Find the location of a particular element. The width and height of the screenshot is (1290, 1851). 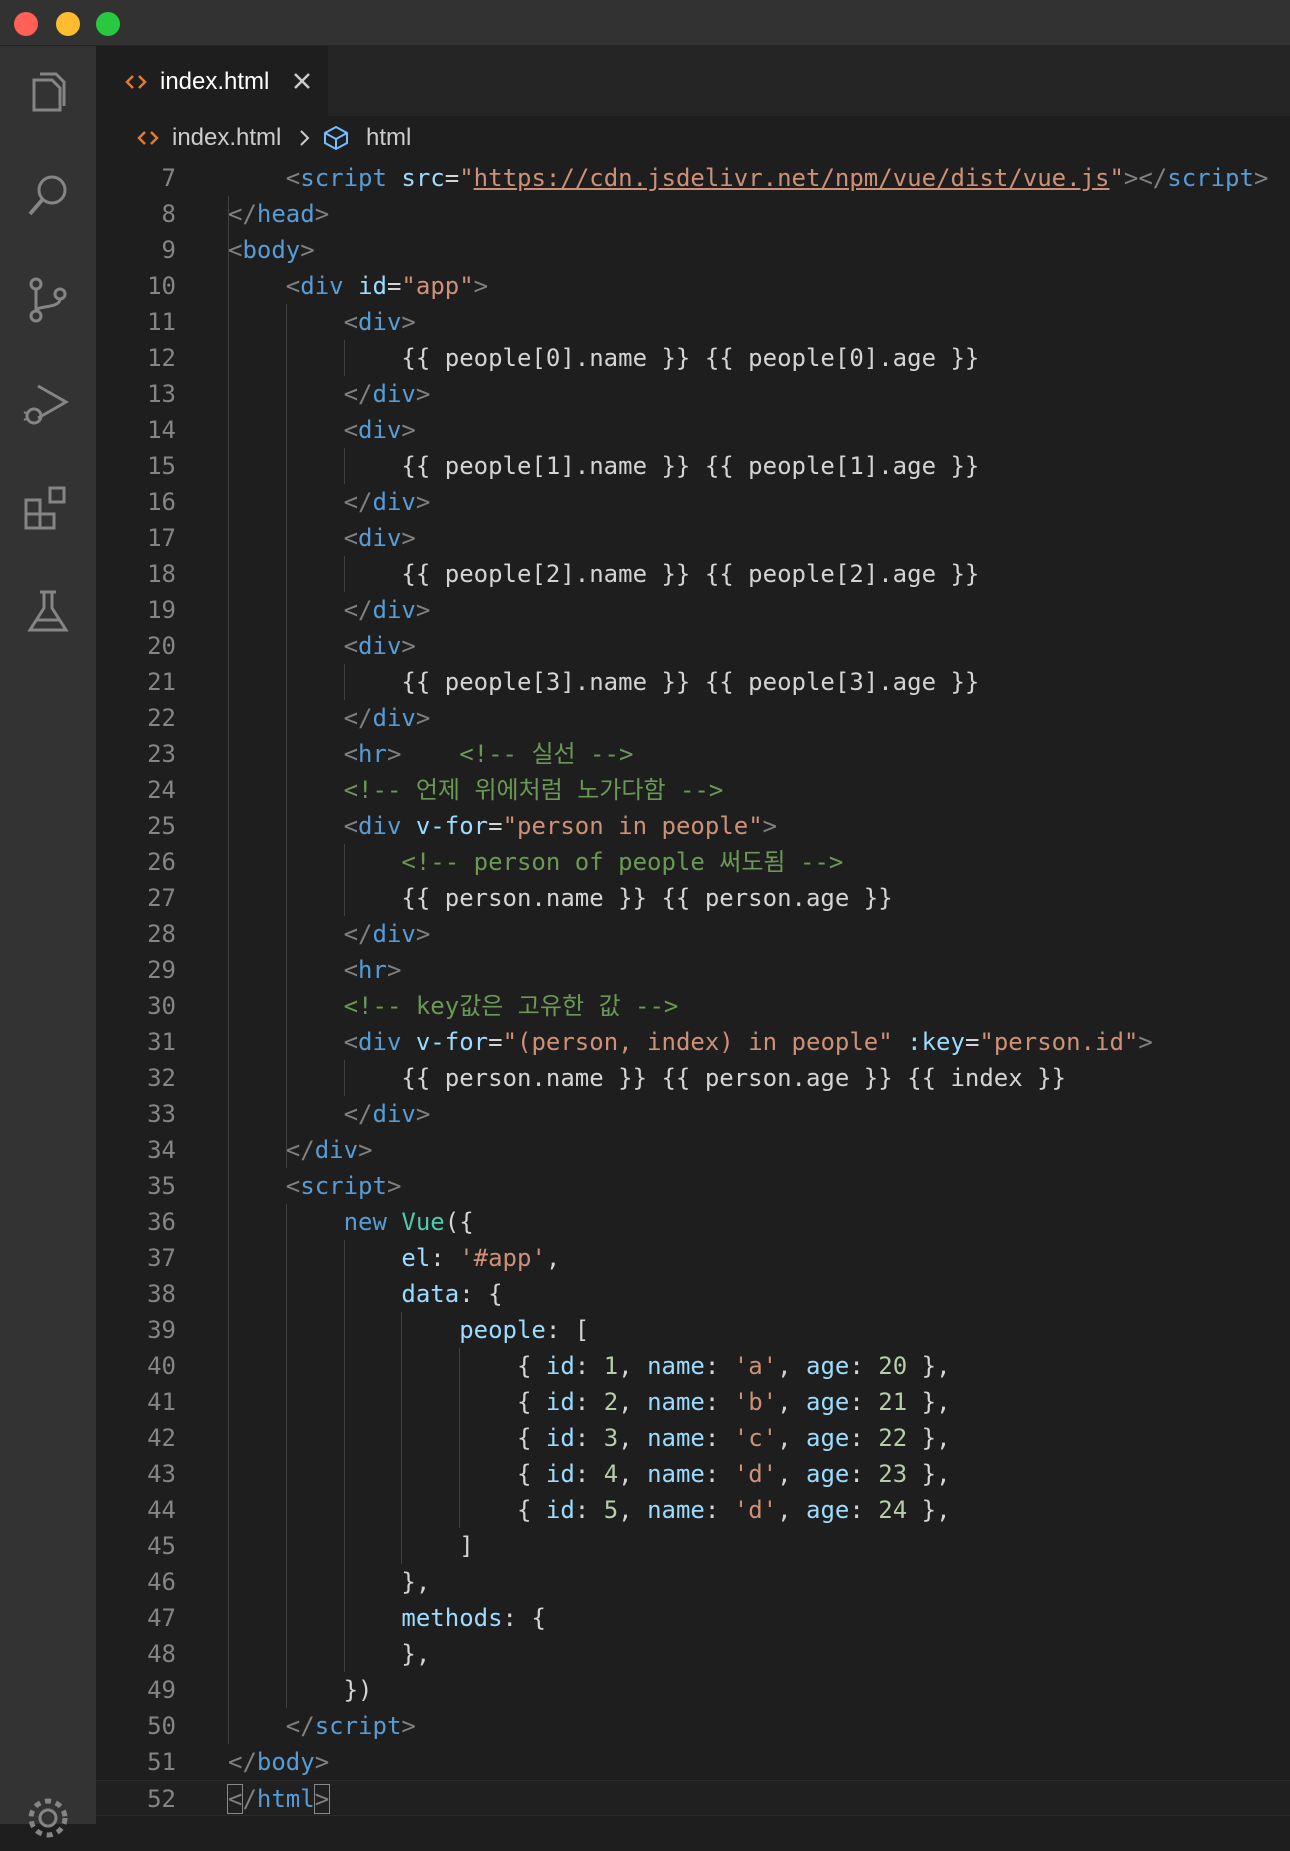

code-line: 8 </head> is located at coordinates (693, 214).